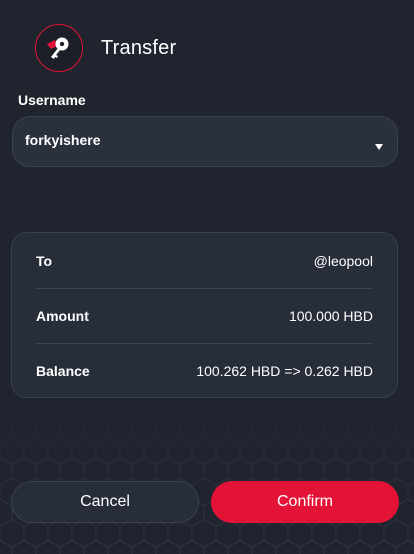 The height and width of the screenshot is (554, 414). Describe the element at coordinates (105, 502) in the screenshot. I see `cancel-button: Cancel` at that location.